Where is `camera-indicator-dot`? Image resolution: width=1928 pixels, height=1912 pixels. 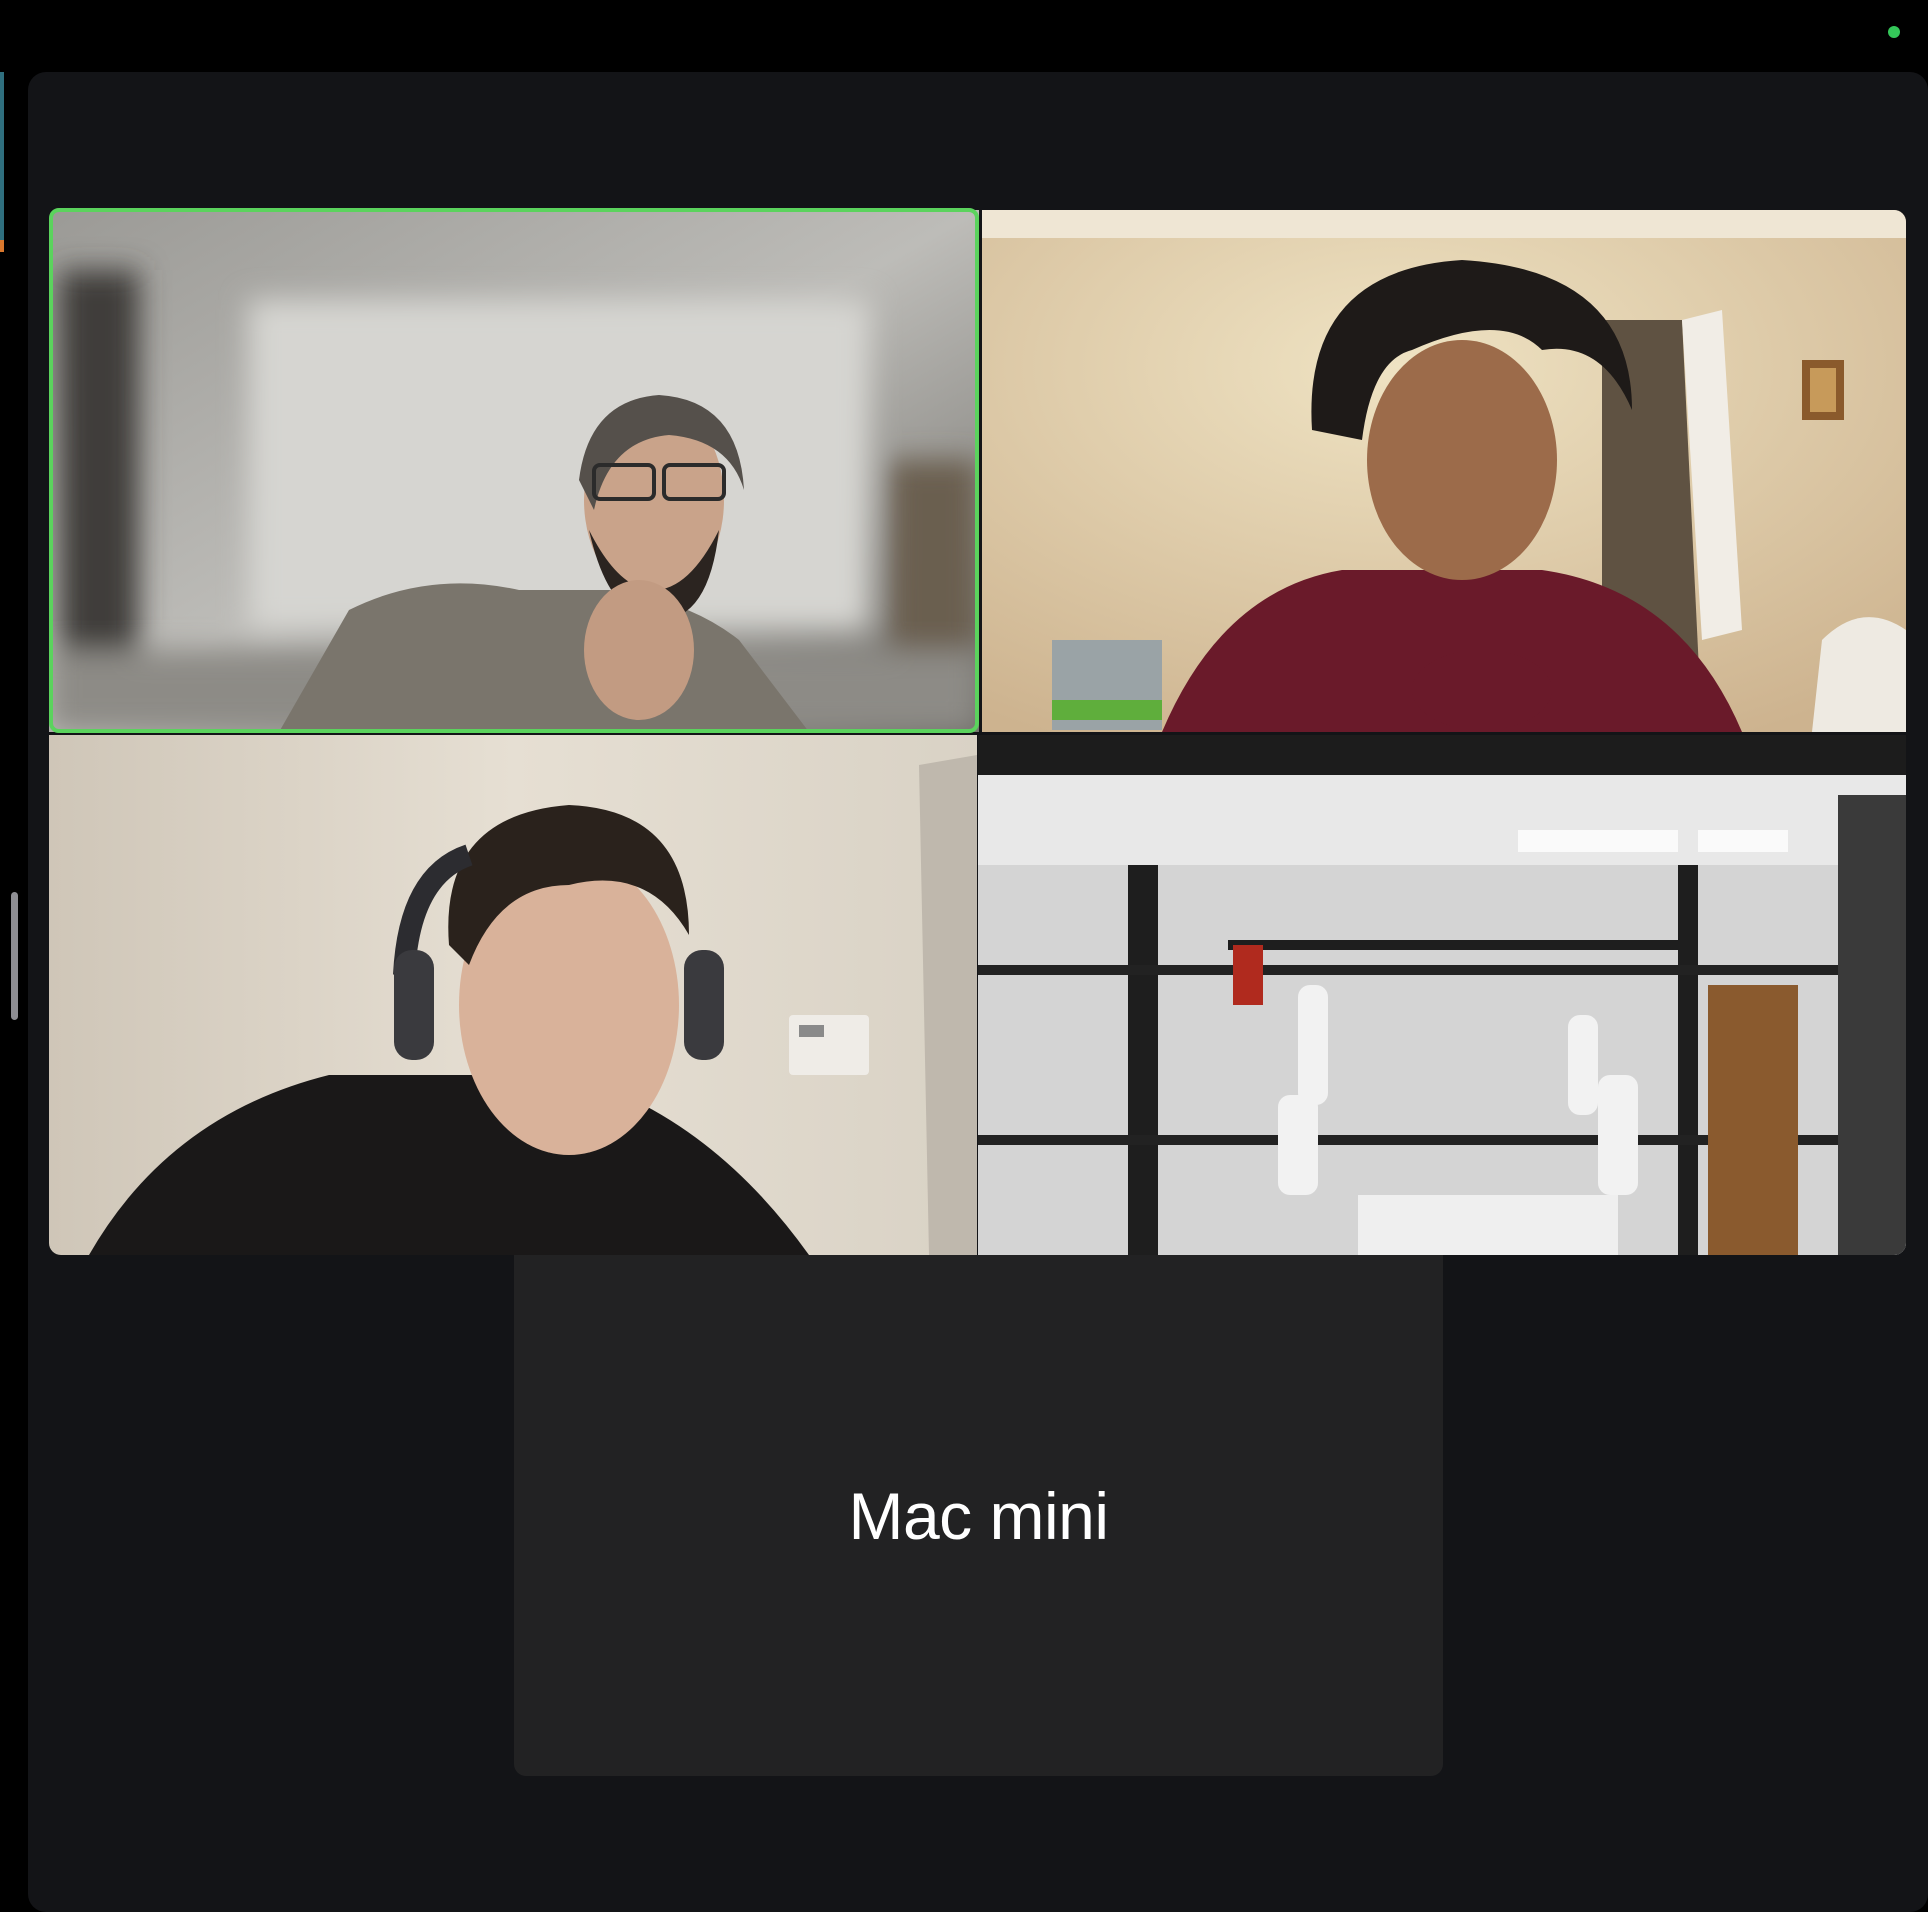
camera-indicator-dot is located at coordinates (1894, 32).